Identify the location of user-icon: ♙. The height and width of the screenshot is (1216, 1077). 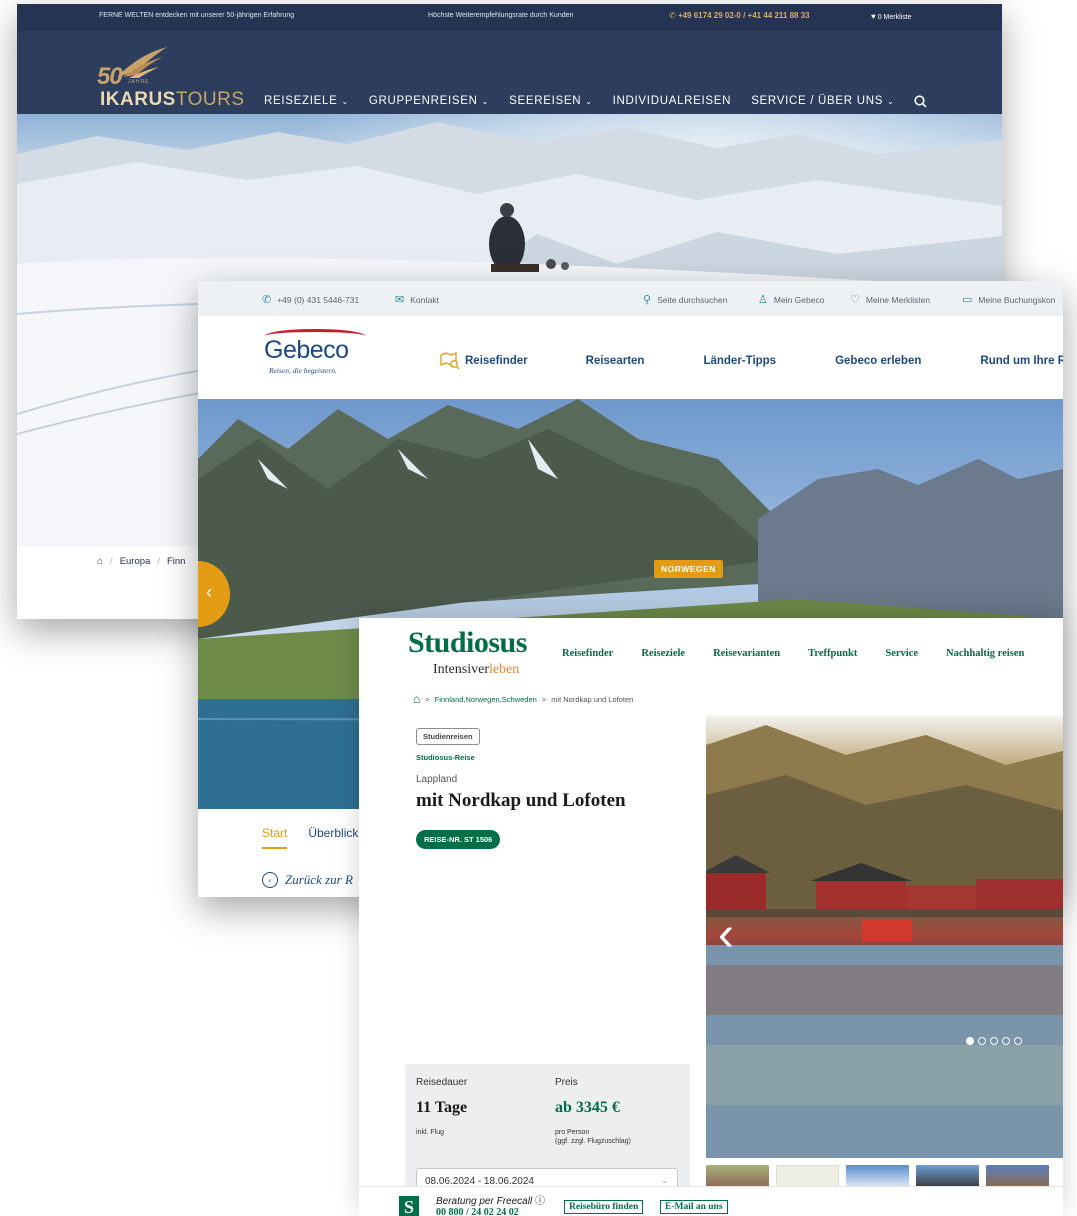
(763, 300).